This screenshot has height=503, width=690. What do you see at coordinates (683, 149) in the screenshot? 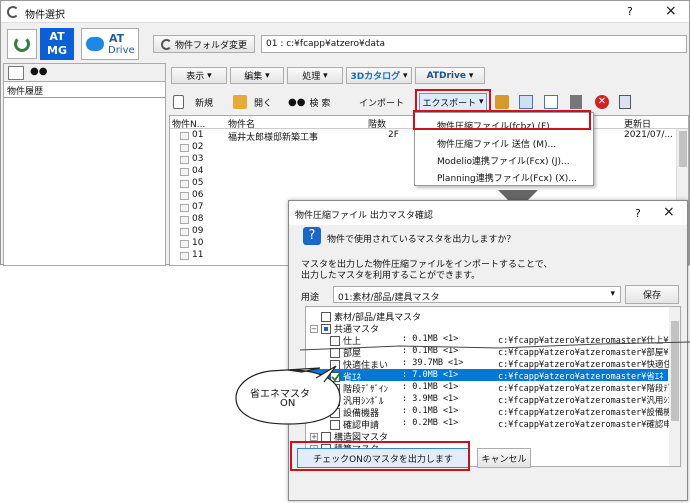
I see `list-scroll-thumb` at bounding box center [683, 149].